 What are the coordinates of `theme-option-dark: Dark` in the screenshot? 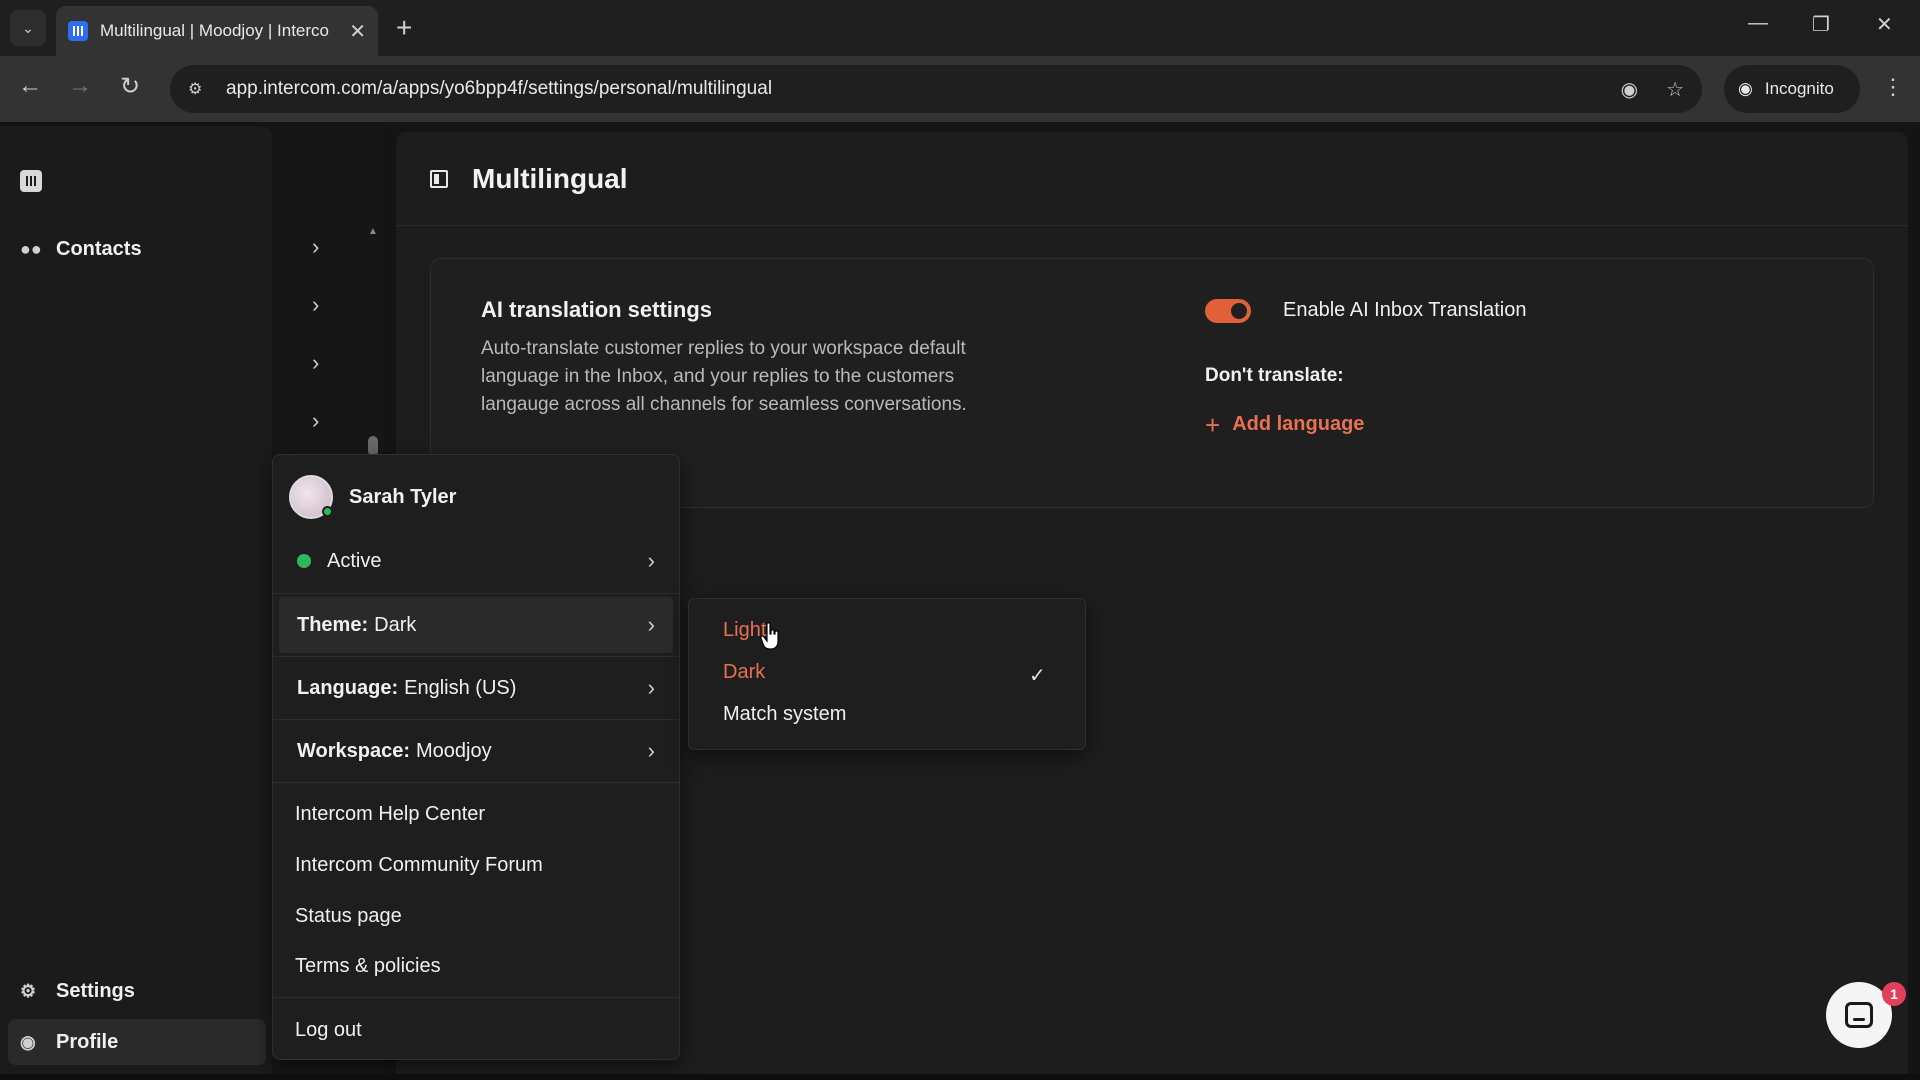 It's located at (744, 672).